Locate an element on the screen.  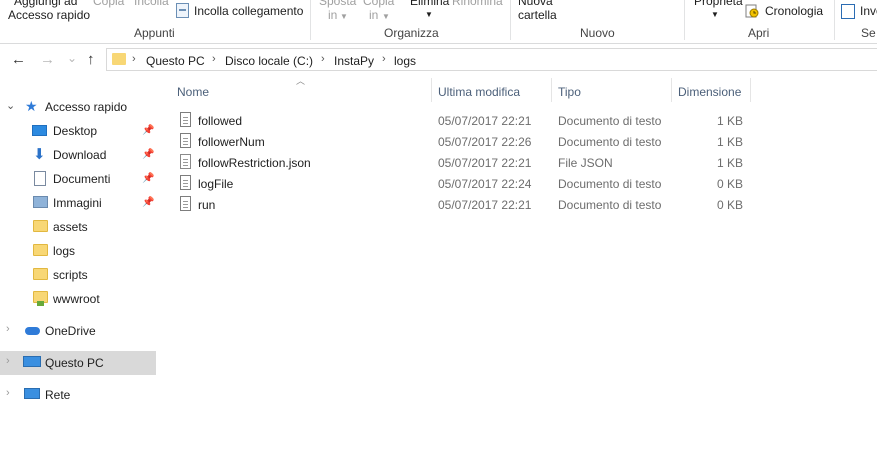
group-nuovo-label: Nuovo is located at coordinates (597, 33).